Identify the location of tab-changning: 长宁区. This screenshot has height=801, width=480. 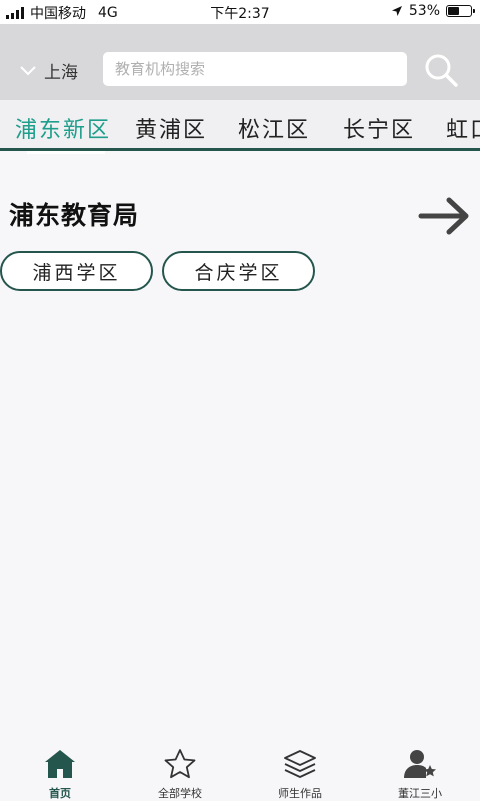
(379, 128).